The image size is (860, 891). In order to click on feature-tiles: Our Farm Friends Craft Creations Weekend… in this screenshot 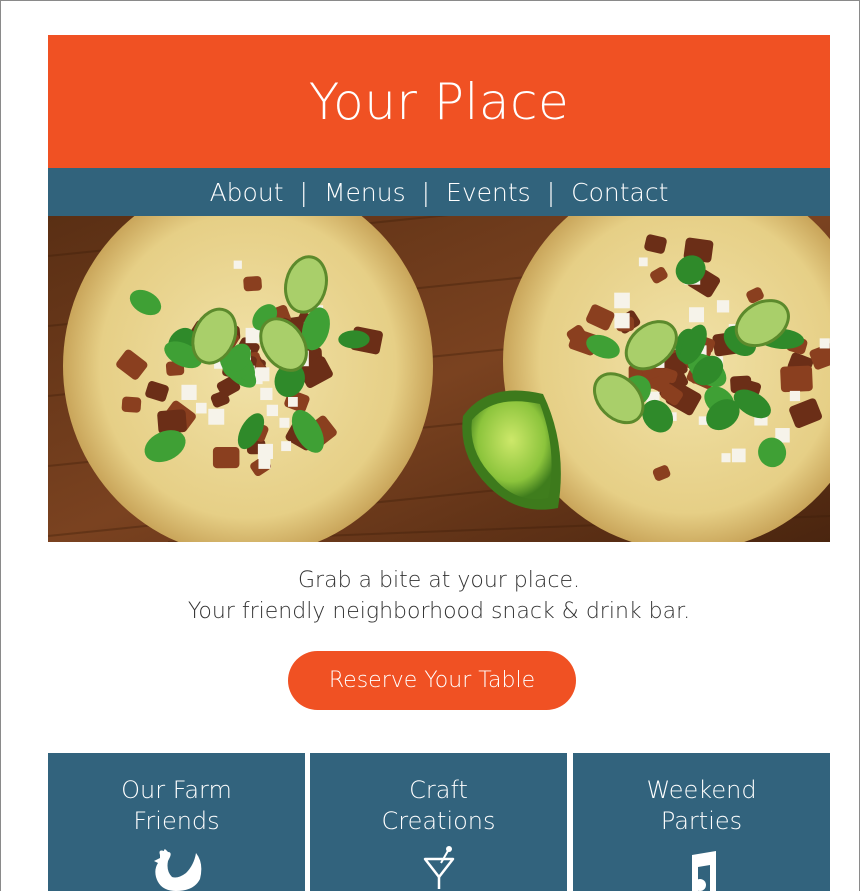, I will do `click(439, 822)`.